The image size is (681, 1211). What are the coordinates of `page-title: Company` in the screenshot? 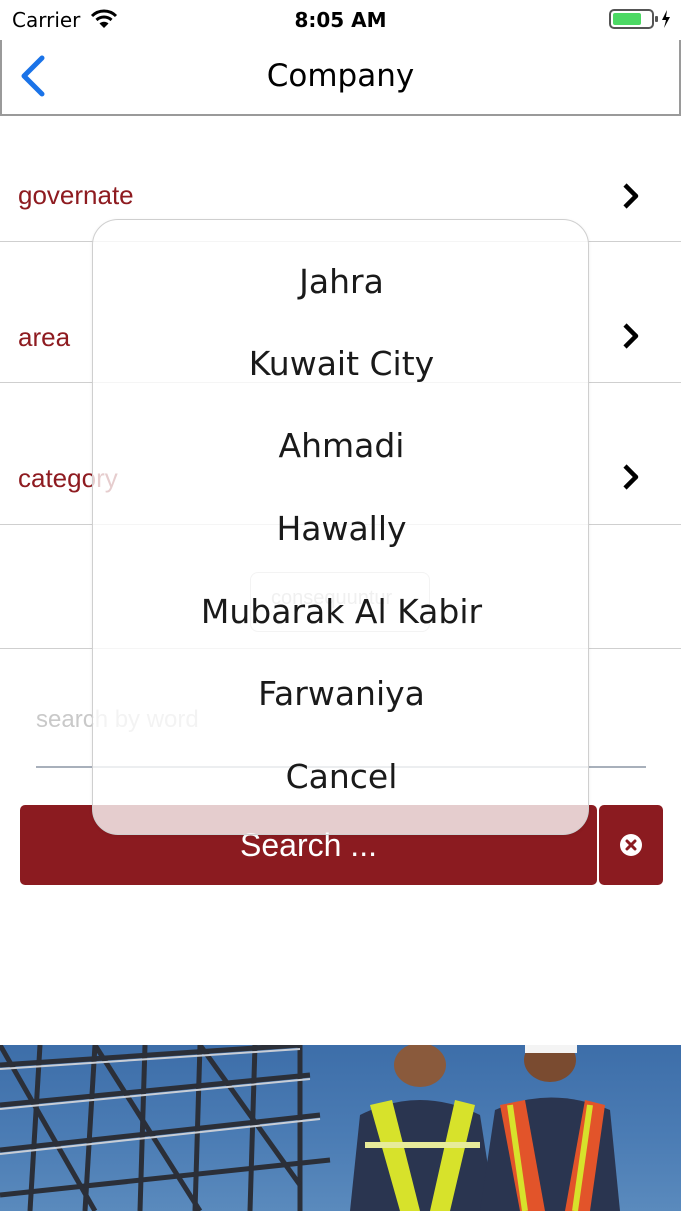 It's located at (340, 76).